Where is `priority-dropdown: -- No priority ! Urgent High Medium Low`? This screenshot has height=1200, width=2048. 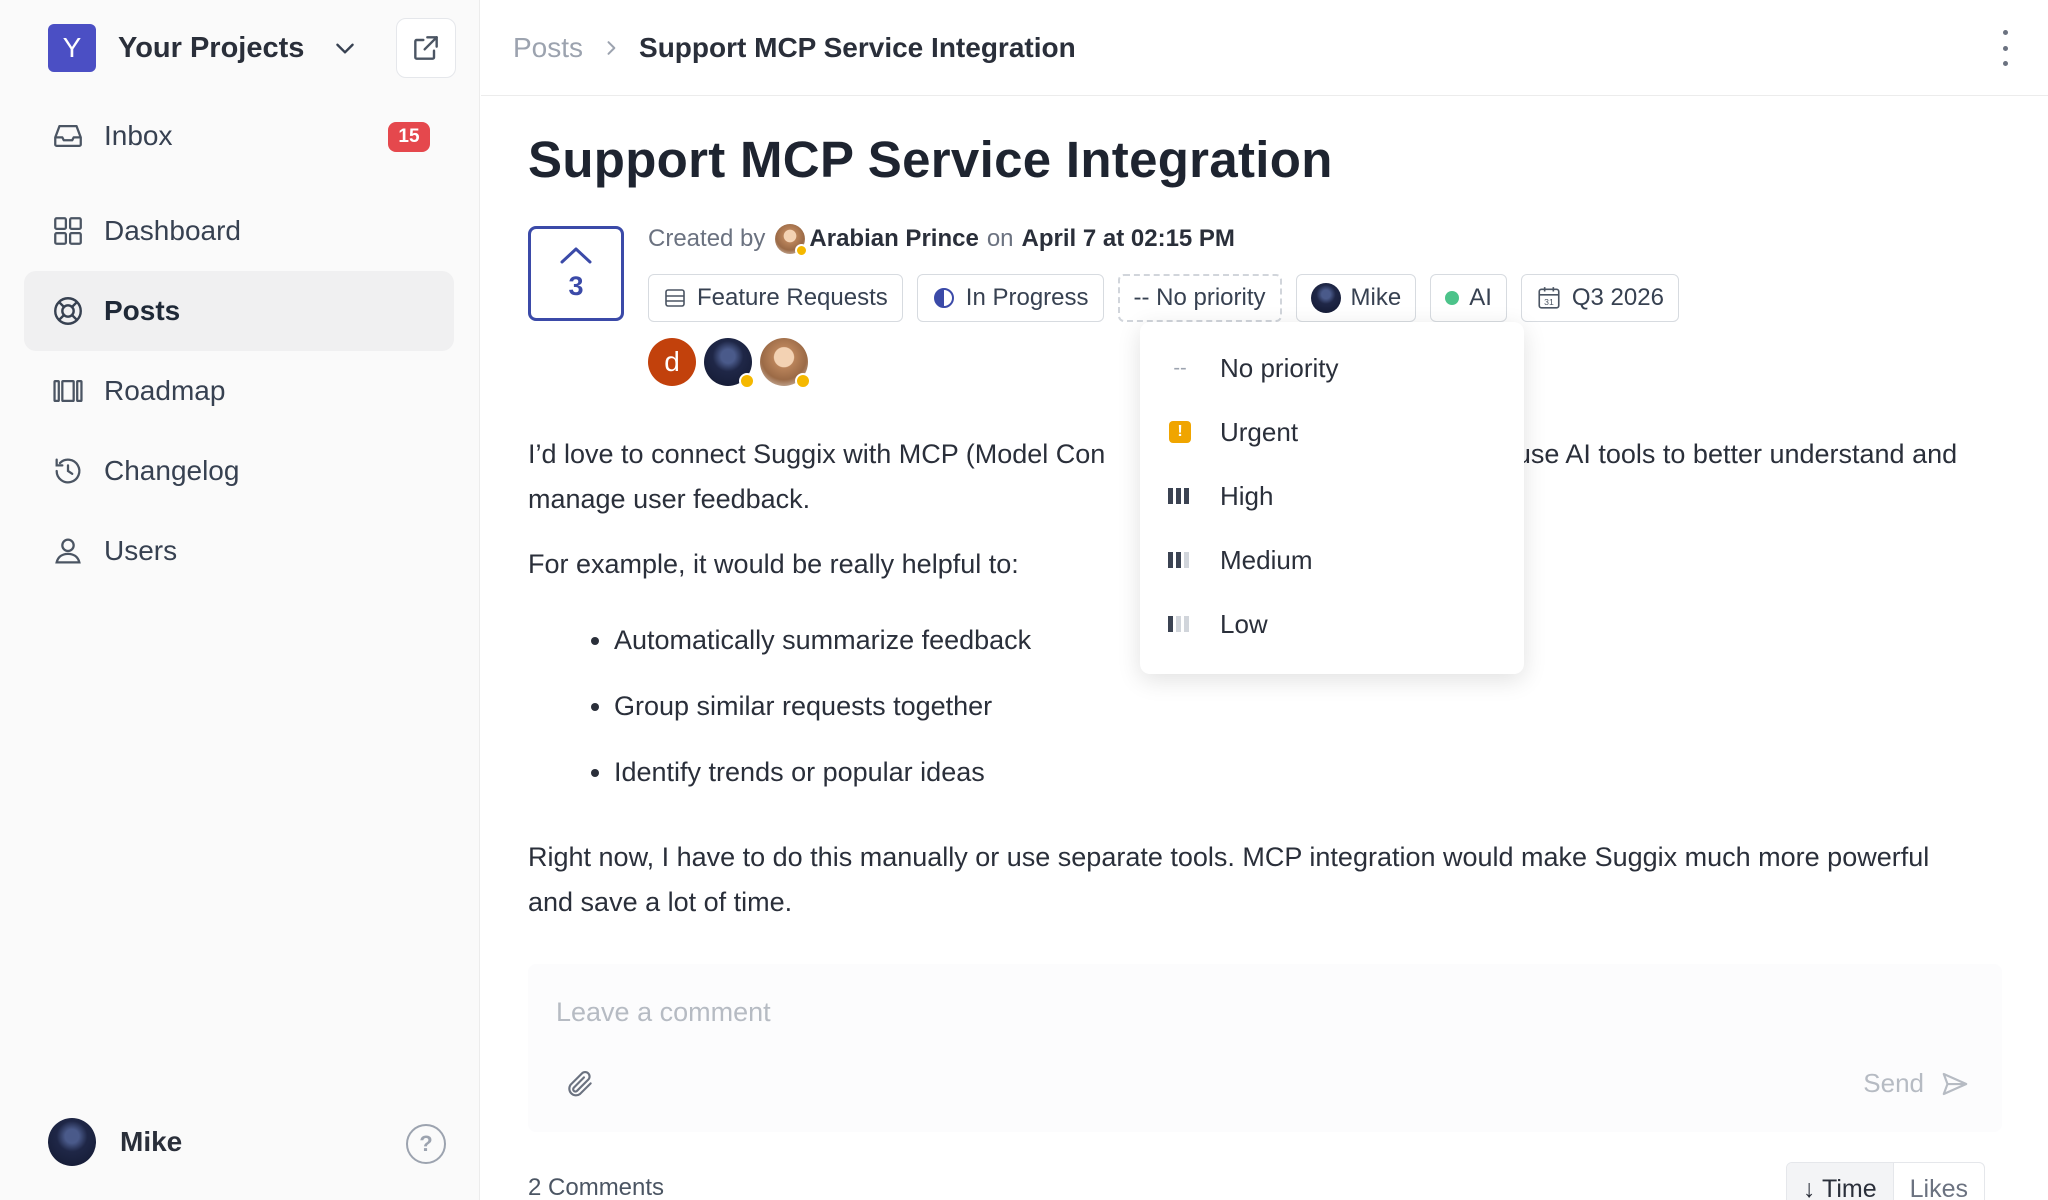 priority-dropdown: -- No priority ! Urgent High Medium Low is located at coordinates (1332, 498).